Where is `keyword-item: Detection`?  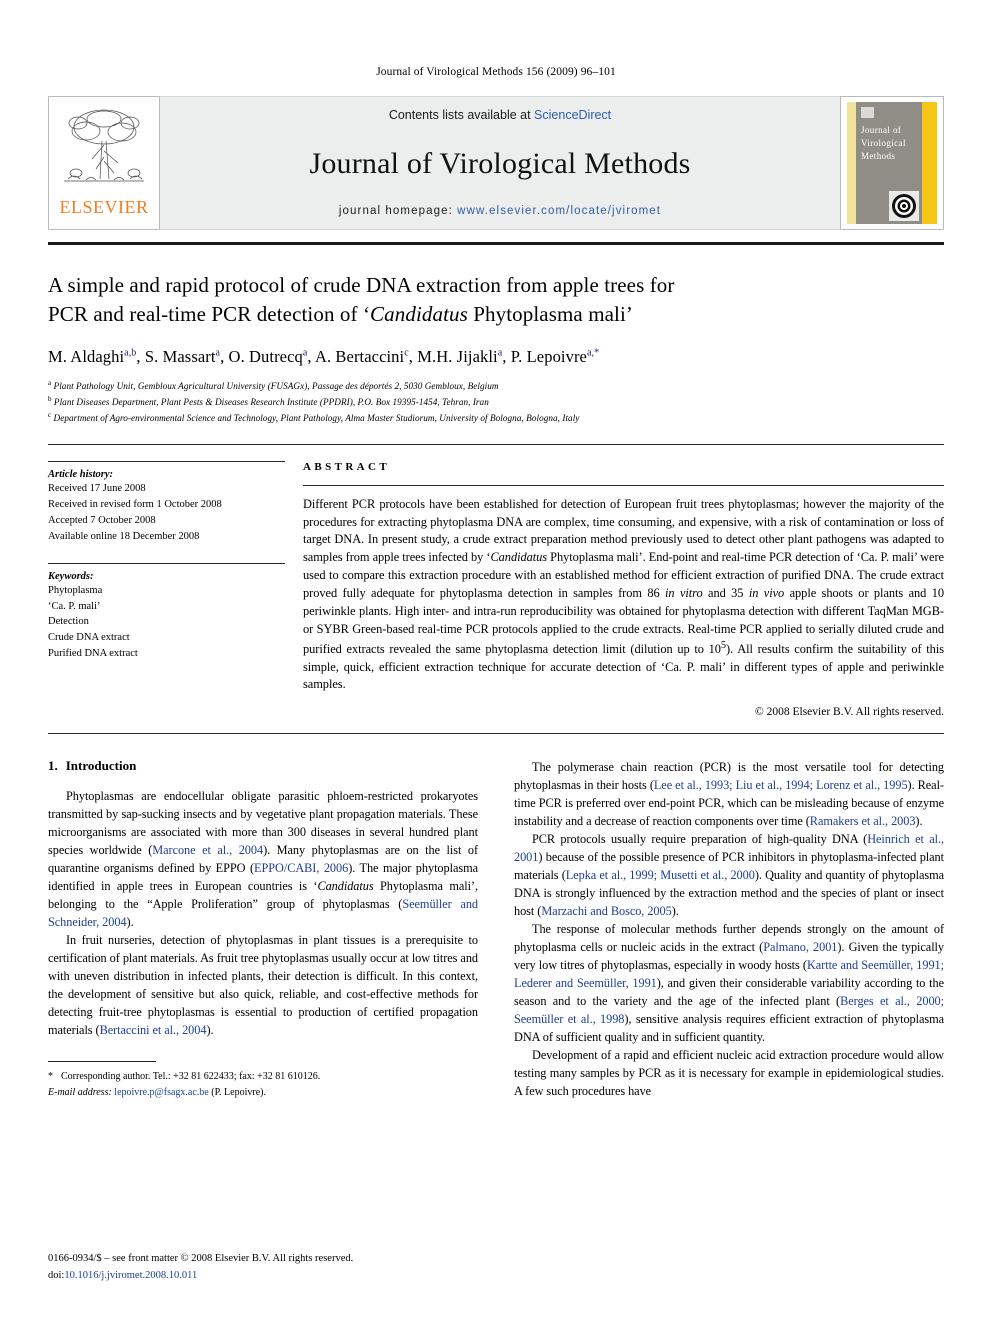 keyword-item: Detection is located at coordinates (68, 622).